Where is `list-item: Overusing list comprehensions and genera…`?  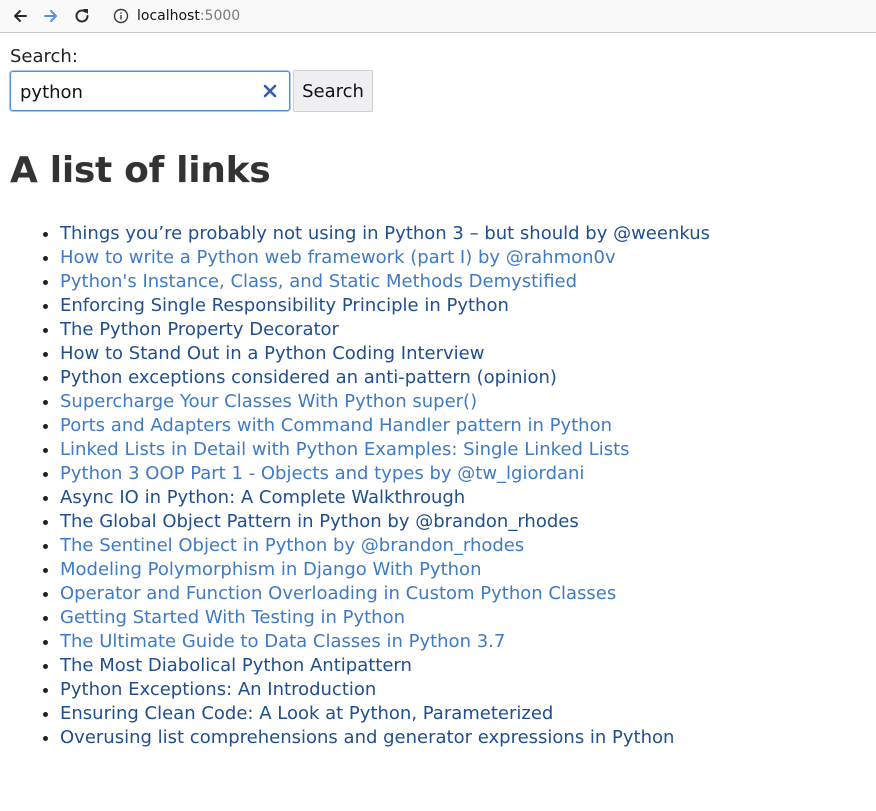
list-item: Overusing list comprehensions and genera… is located at coordinates (463, 738).